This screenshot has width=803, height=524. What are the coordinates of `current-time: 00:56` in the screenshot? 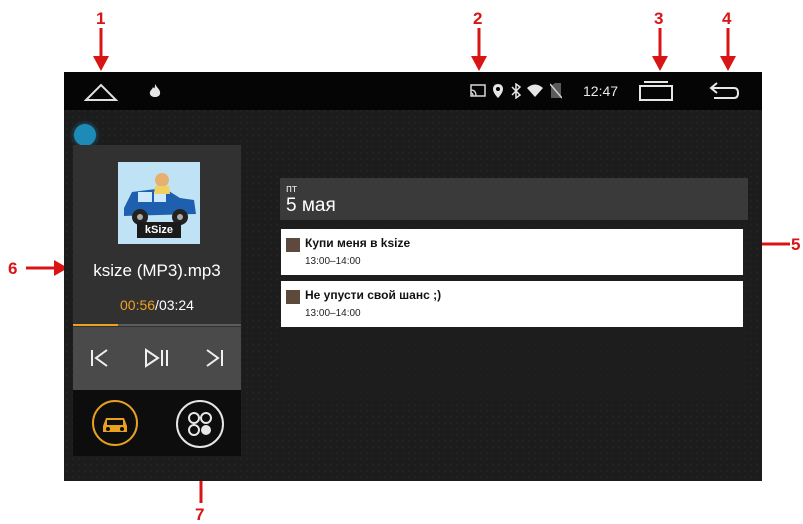 It's located at (138, 305).